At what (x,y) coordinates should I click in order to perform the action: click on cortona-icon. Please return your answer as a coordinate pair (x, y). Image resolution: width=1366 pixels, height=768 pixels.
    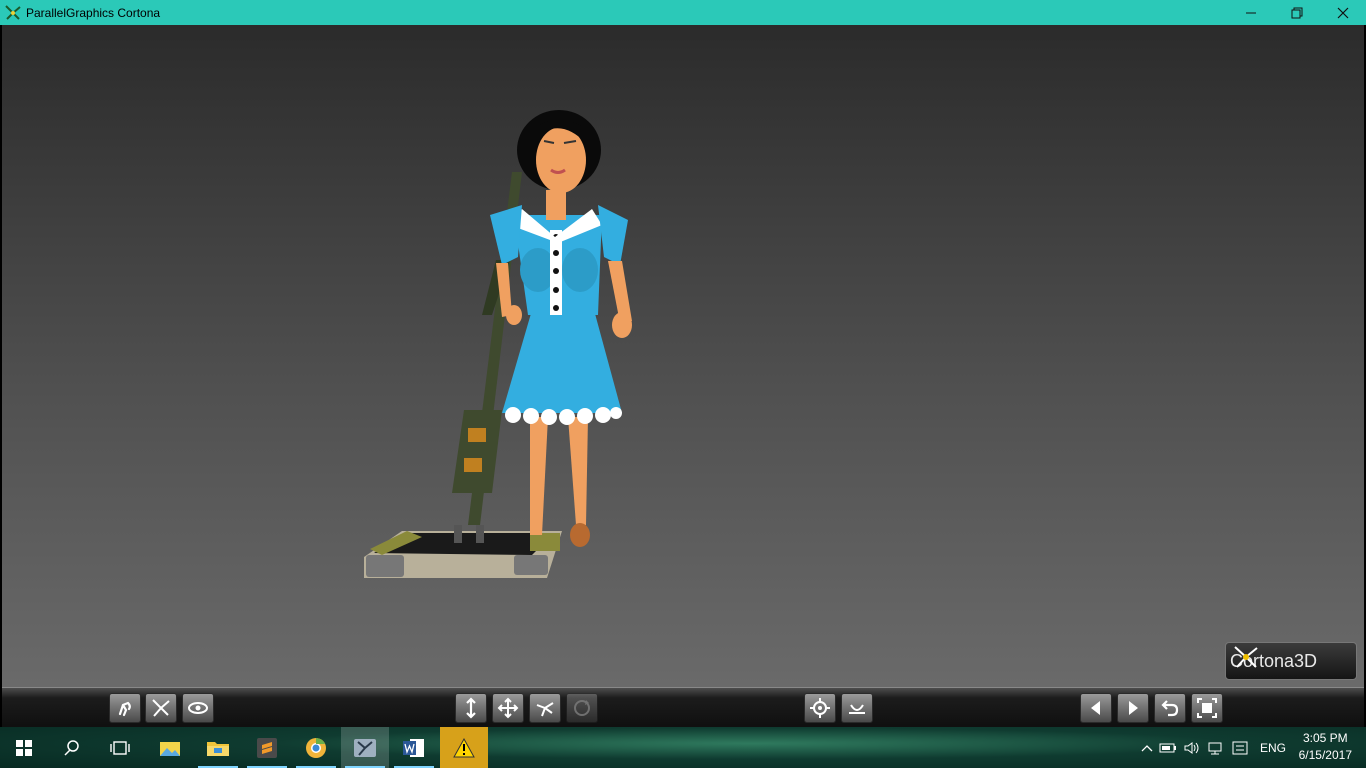
    Looking at the image, I should click on (365, 747).